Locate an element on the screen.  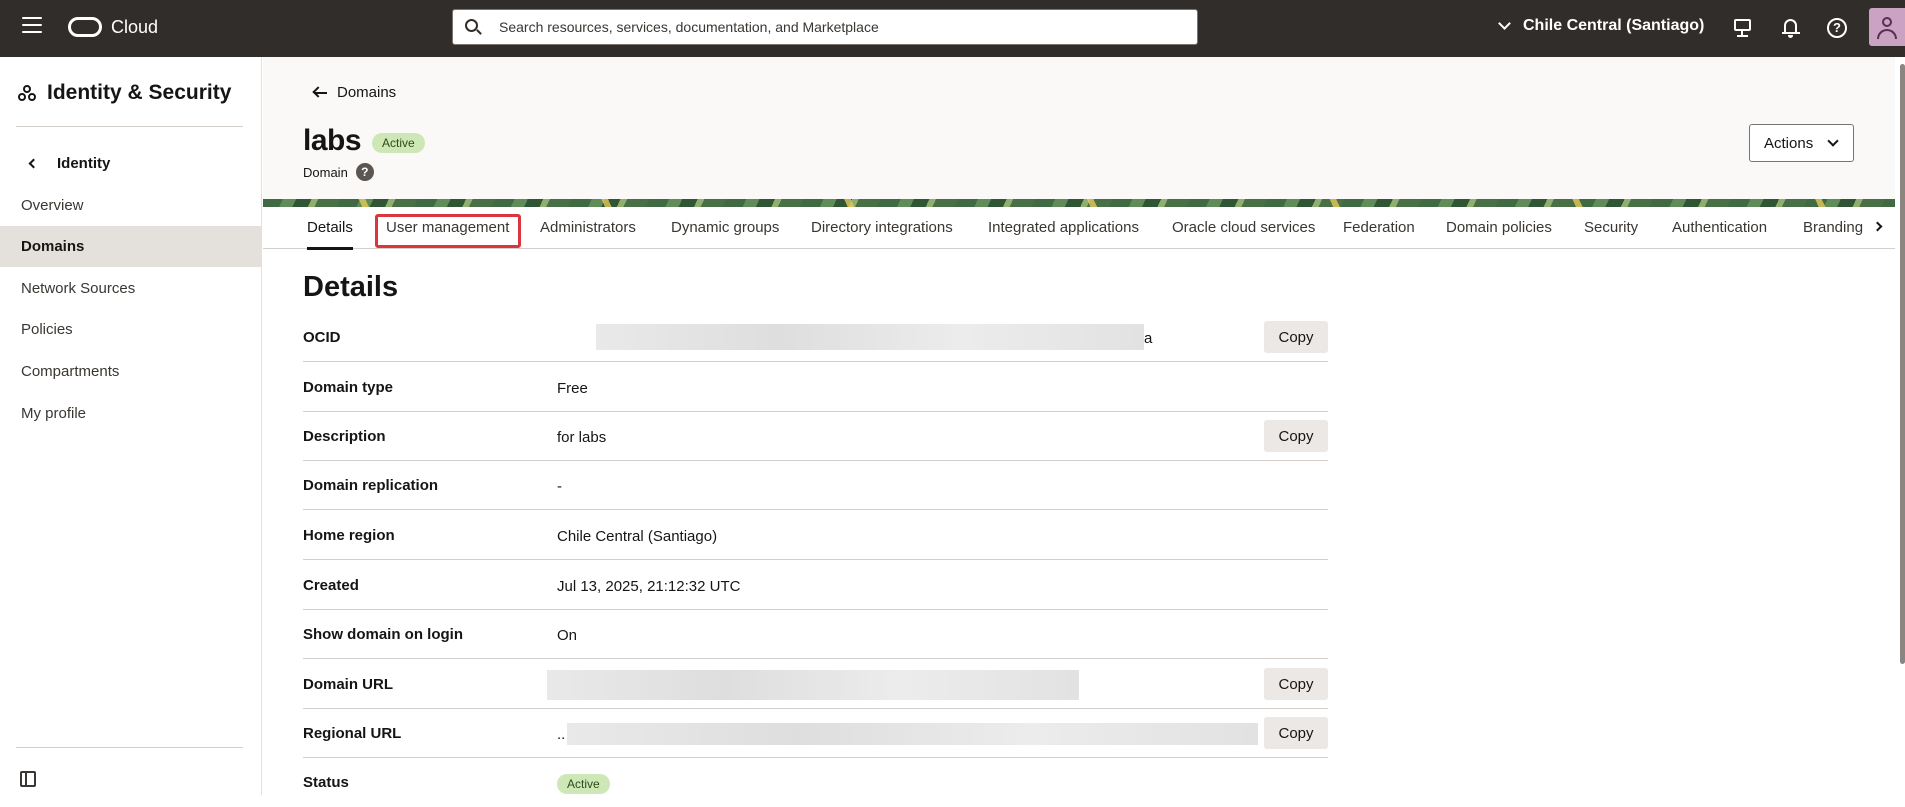
back-link-label: Domains is located at coordinates (367, 92).